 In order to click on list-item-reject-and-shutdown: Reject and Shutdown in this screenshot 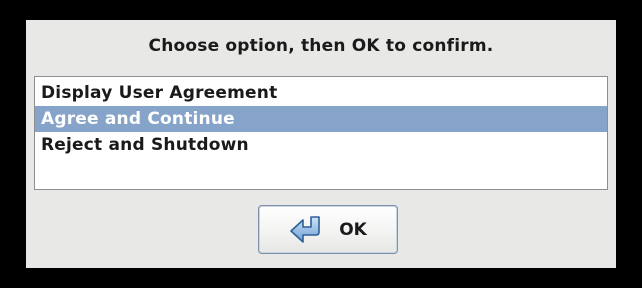, I will do `click(321, 145)`.